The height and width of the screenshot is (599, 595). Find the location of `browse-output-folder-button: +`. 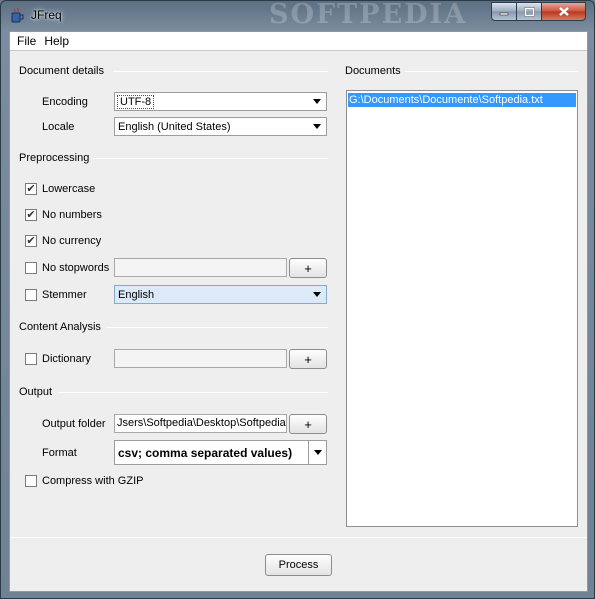

browse-output-folder-button: + is located at coordinates (308, 424).